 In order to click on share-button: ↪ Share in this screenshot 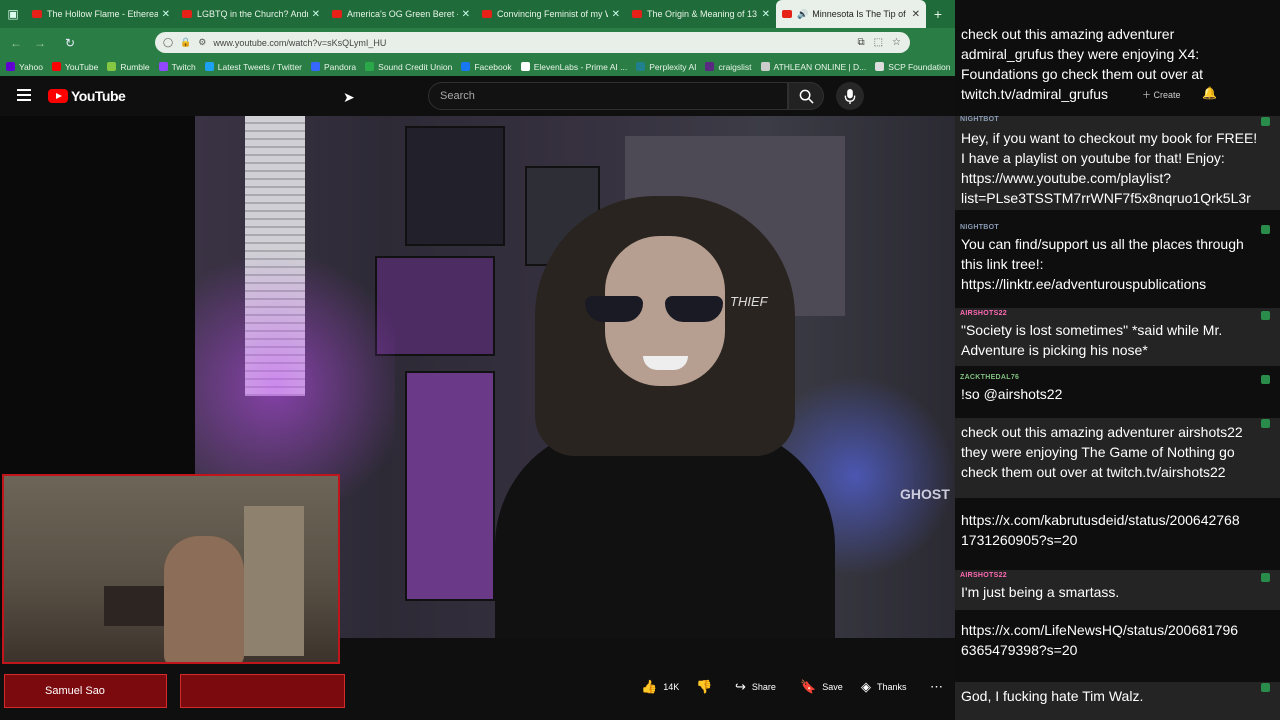, I will do `click(755, 687)`.